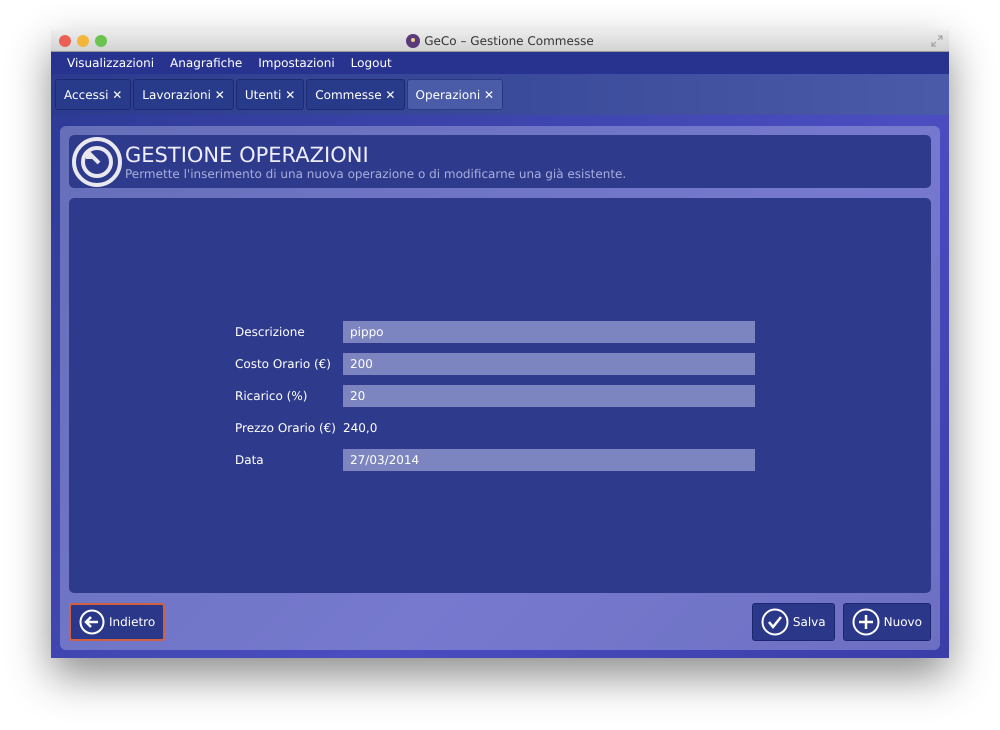  I want to click on minimize-icon, so click(83, 40).